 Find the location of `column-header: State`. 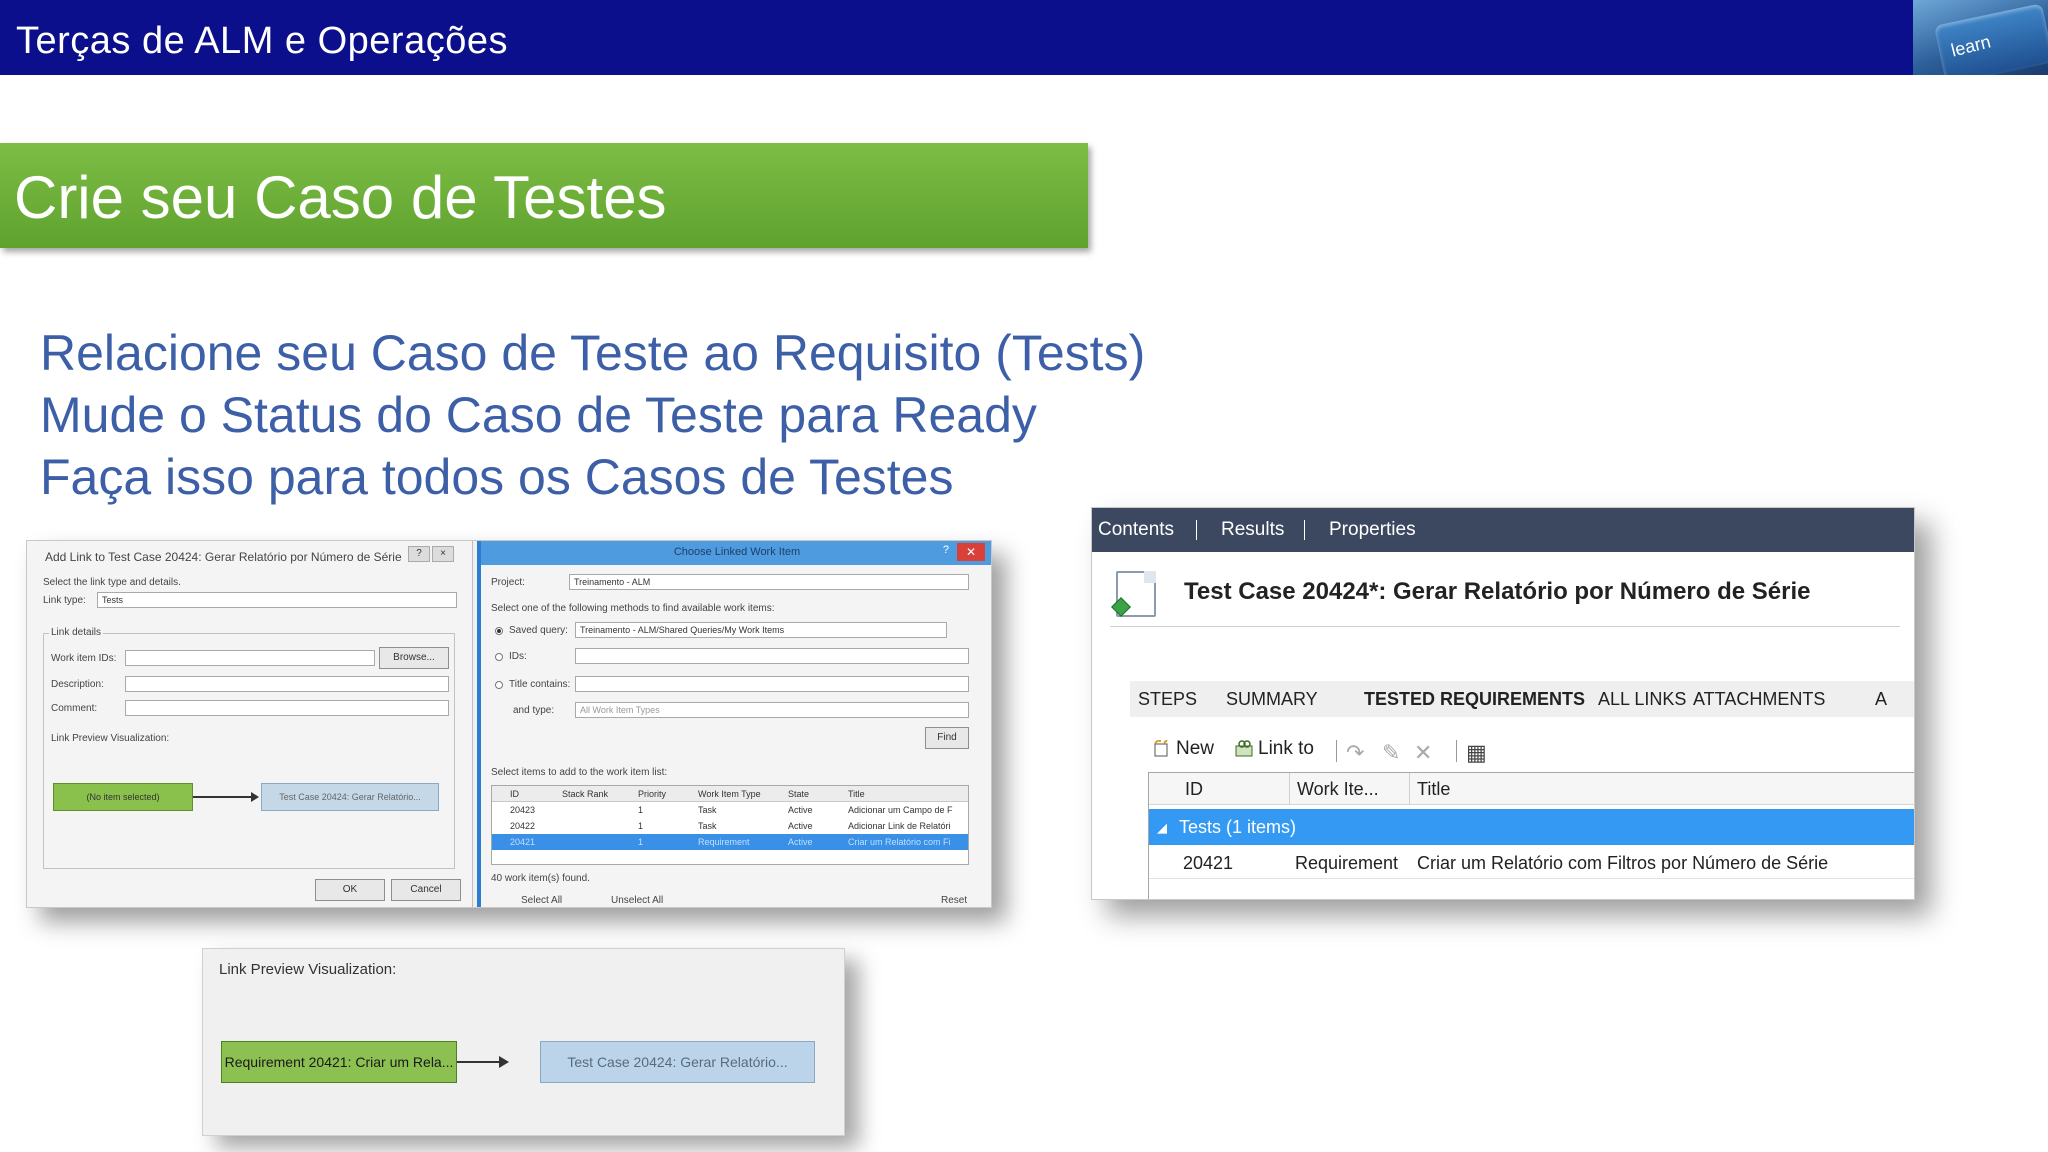

column-header: State is located at coordinates (798, 794).